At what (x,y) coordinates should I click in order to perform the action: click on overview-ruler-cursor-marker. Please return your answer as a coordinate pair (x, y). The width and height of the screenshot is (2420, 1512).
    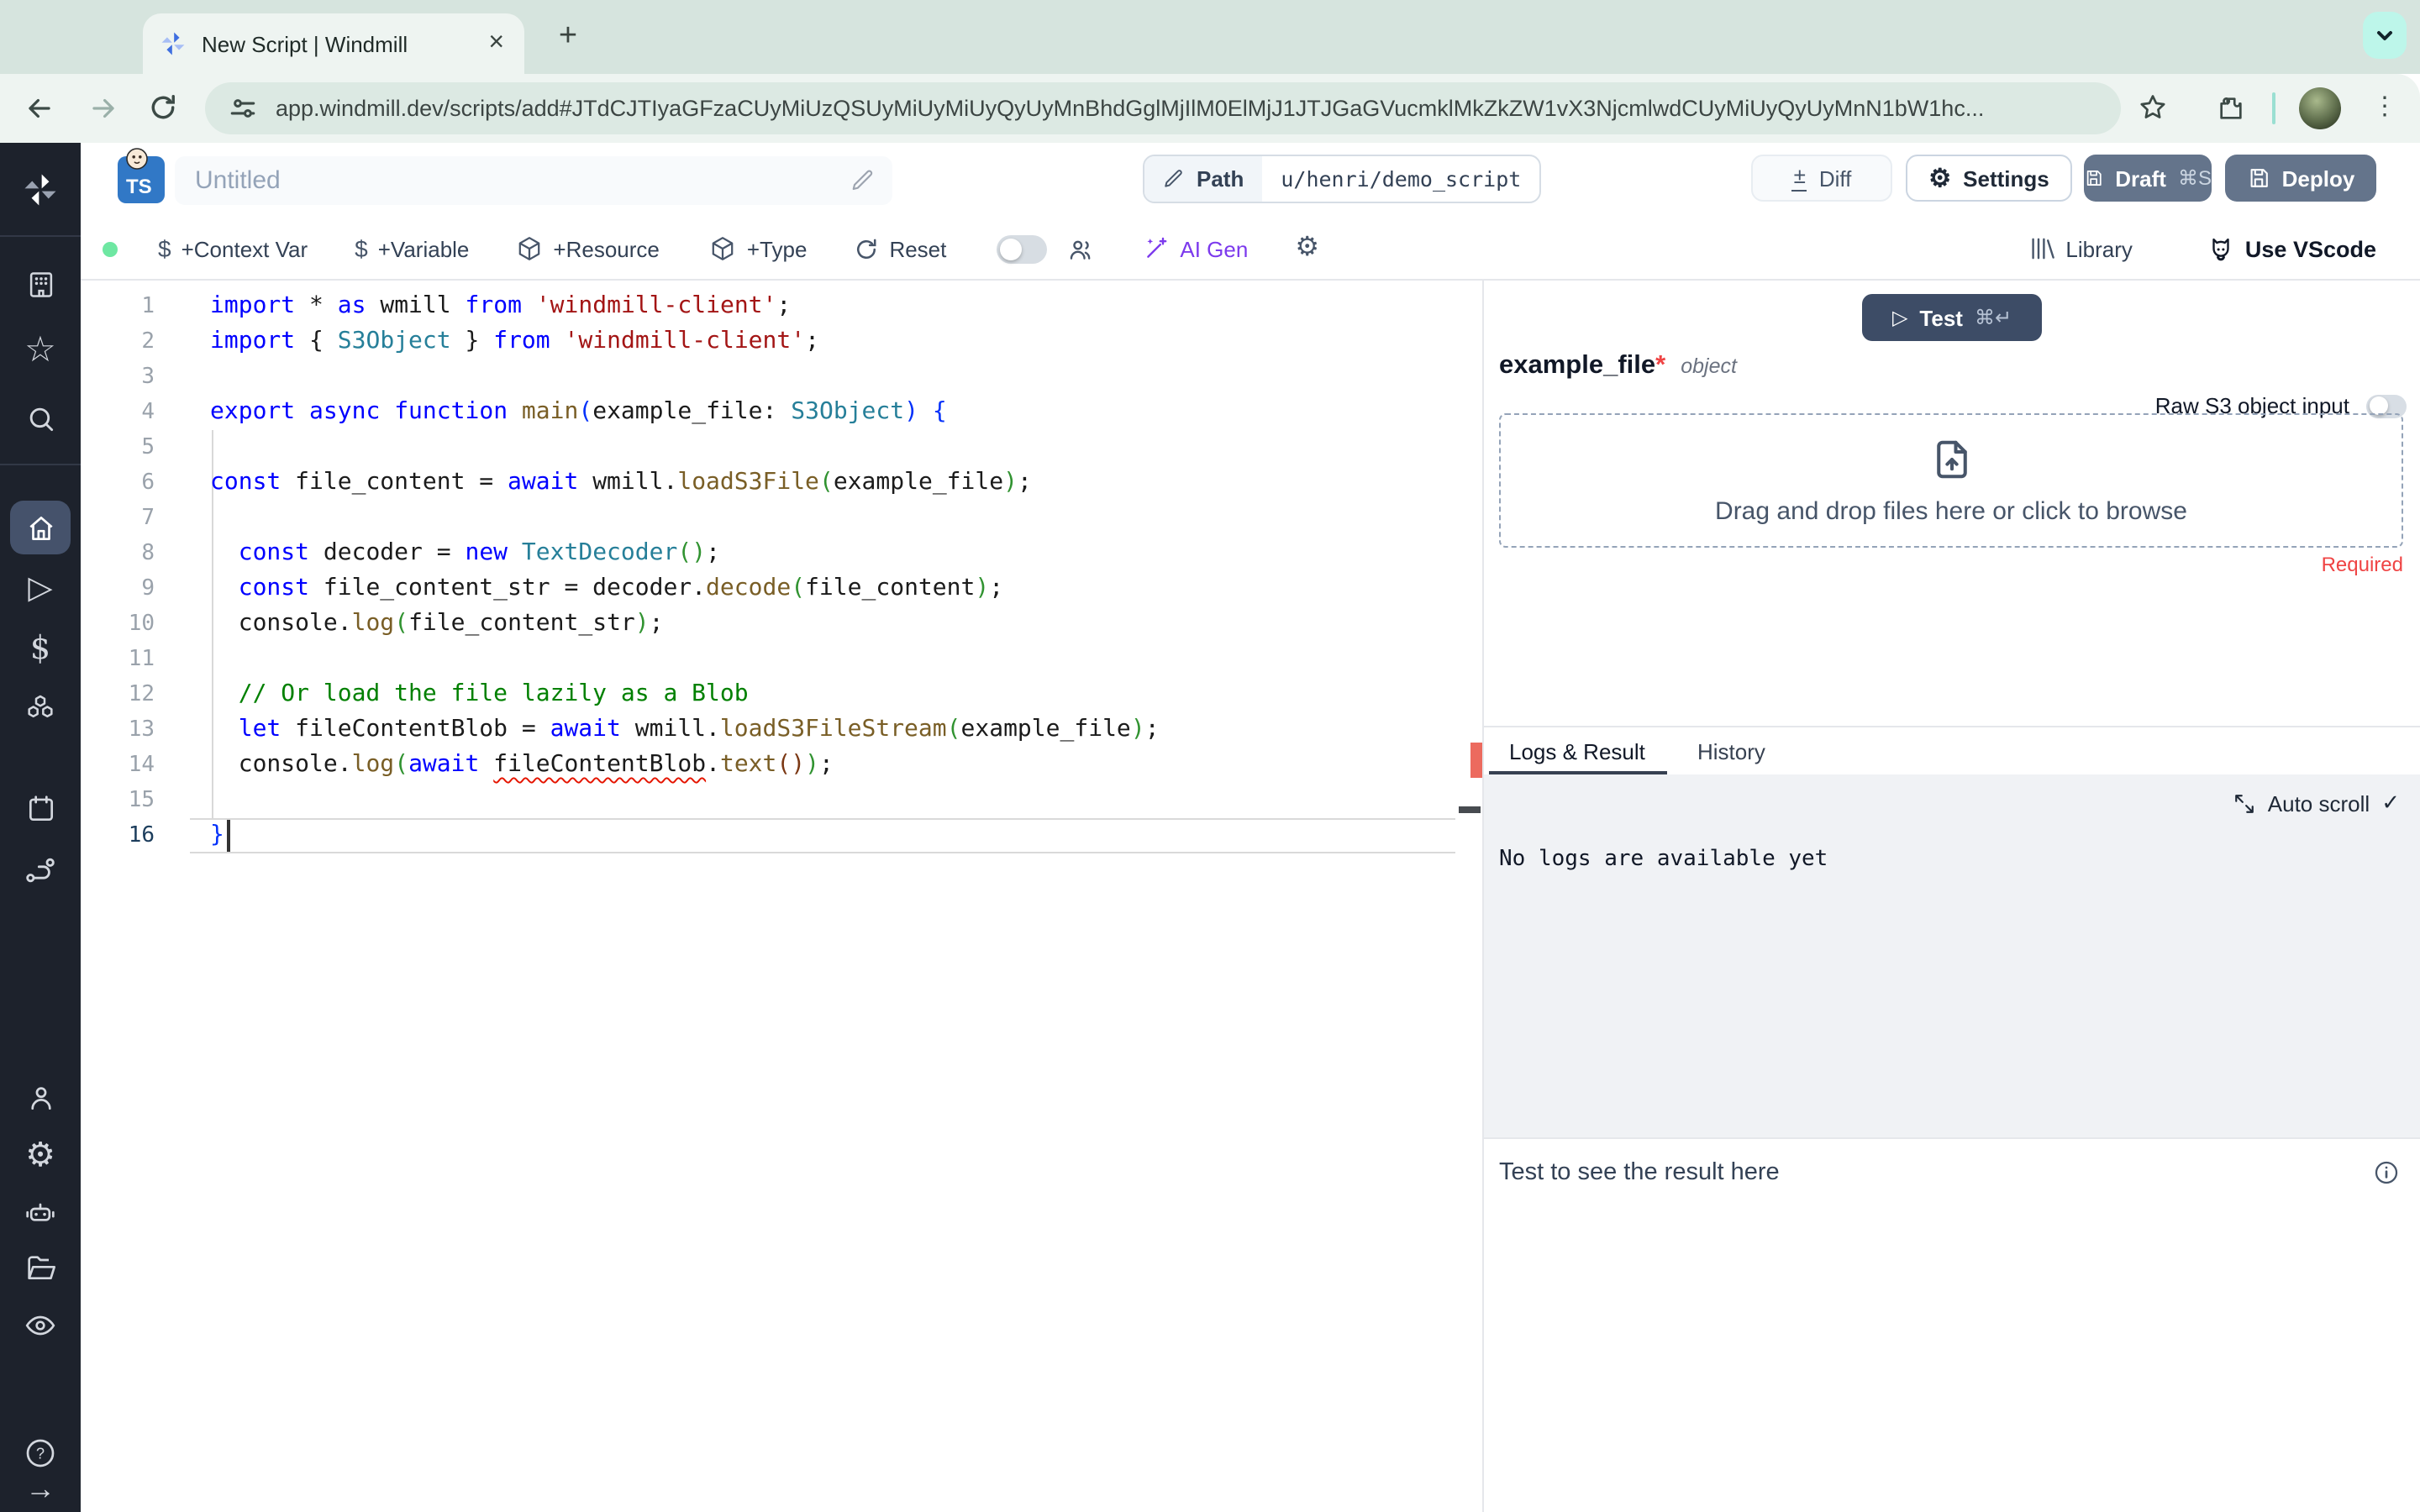
    Looking at the image, I should click on (1470, 809).